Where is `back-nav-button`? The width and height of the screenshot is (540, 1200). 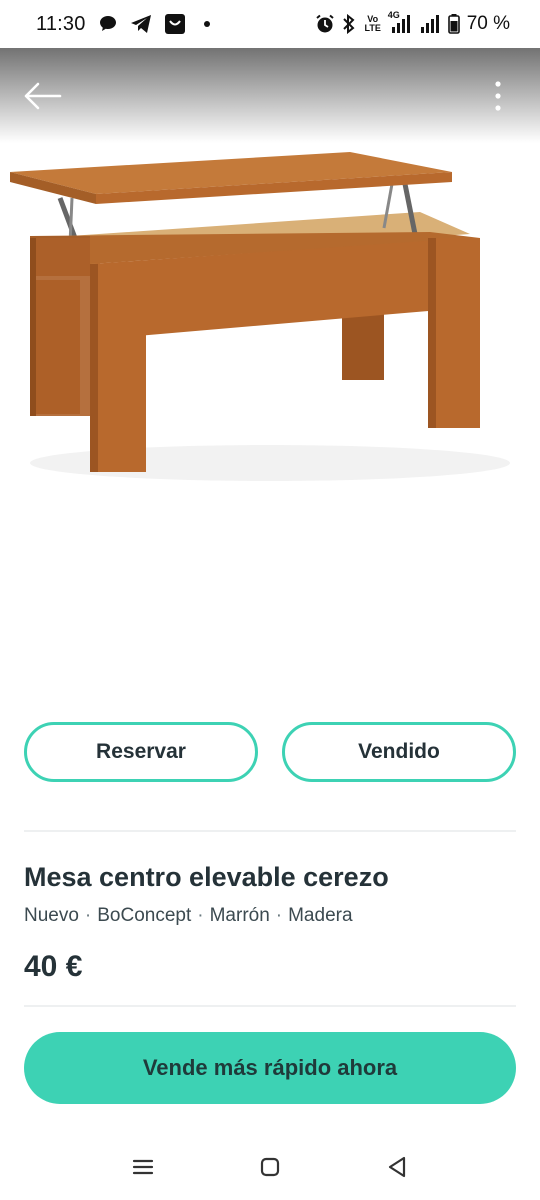 back-nav-button is located at coordinates (397, 1167).